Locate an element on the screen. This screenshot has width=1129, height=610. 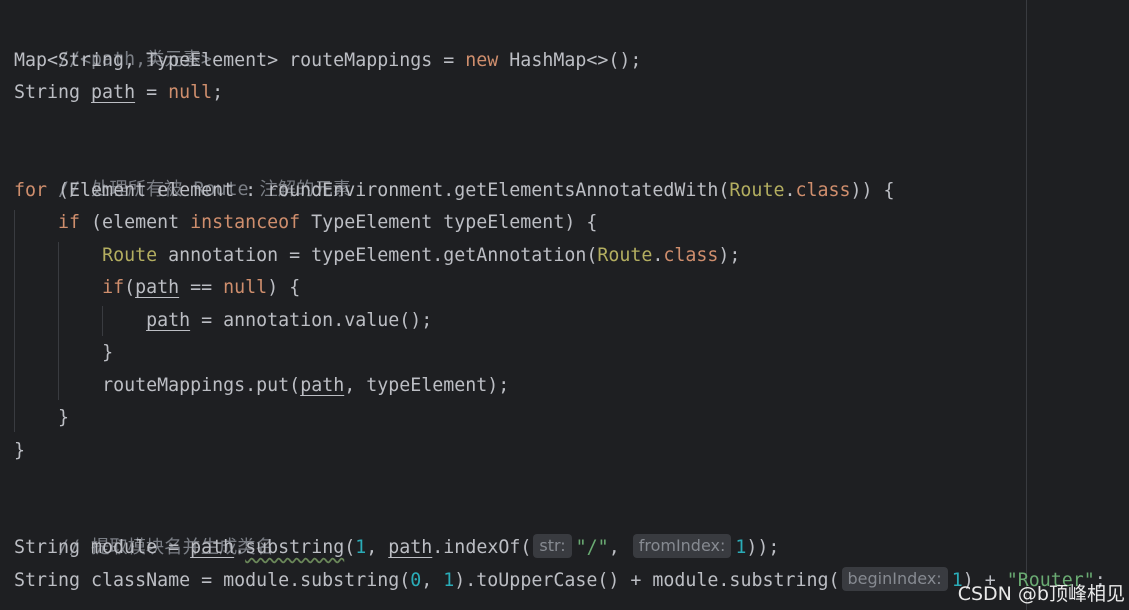
code-text: = annotation.value(); is located at coordinates (311, 320).